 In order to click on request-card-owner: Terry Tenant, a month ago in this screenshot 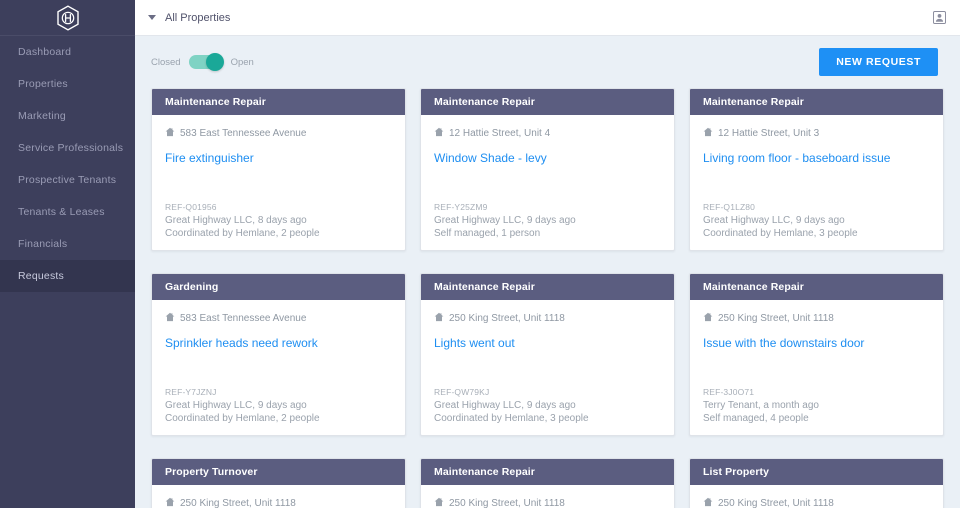, I will do `click(761, 405)`.